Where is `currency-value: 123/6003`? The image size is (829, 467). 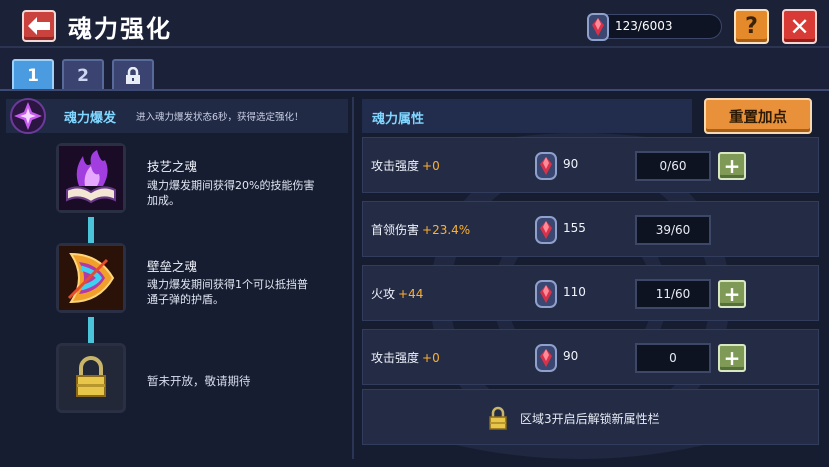
currency-value: 123/6003 is located at coordinates (644, 26).